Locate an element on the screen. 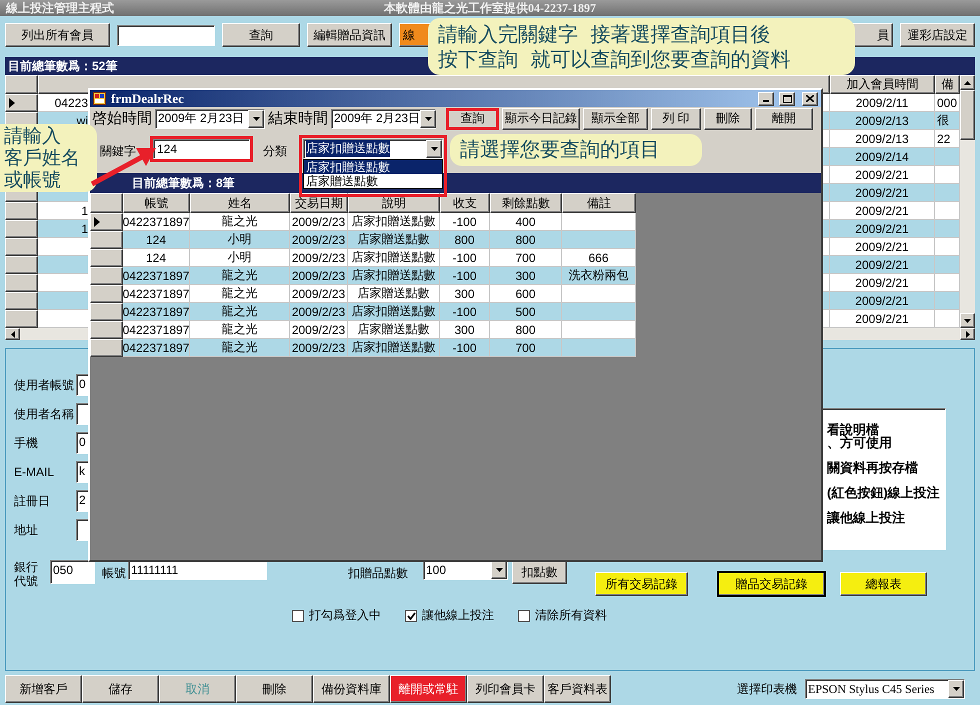 The image size is (980, 705). right-arrow-icon is located at coordinates (968, 334).